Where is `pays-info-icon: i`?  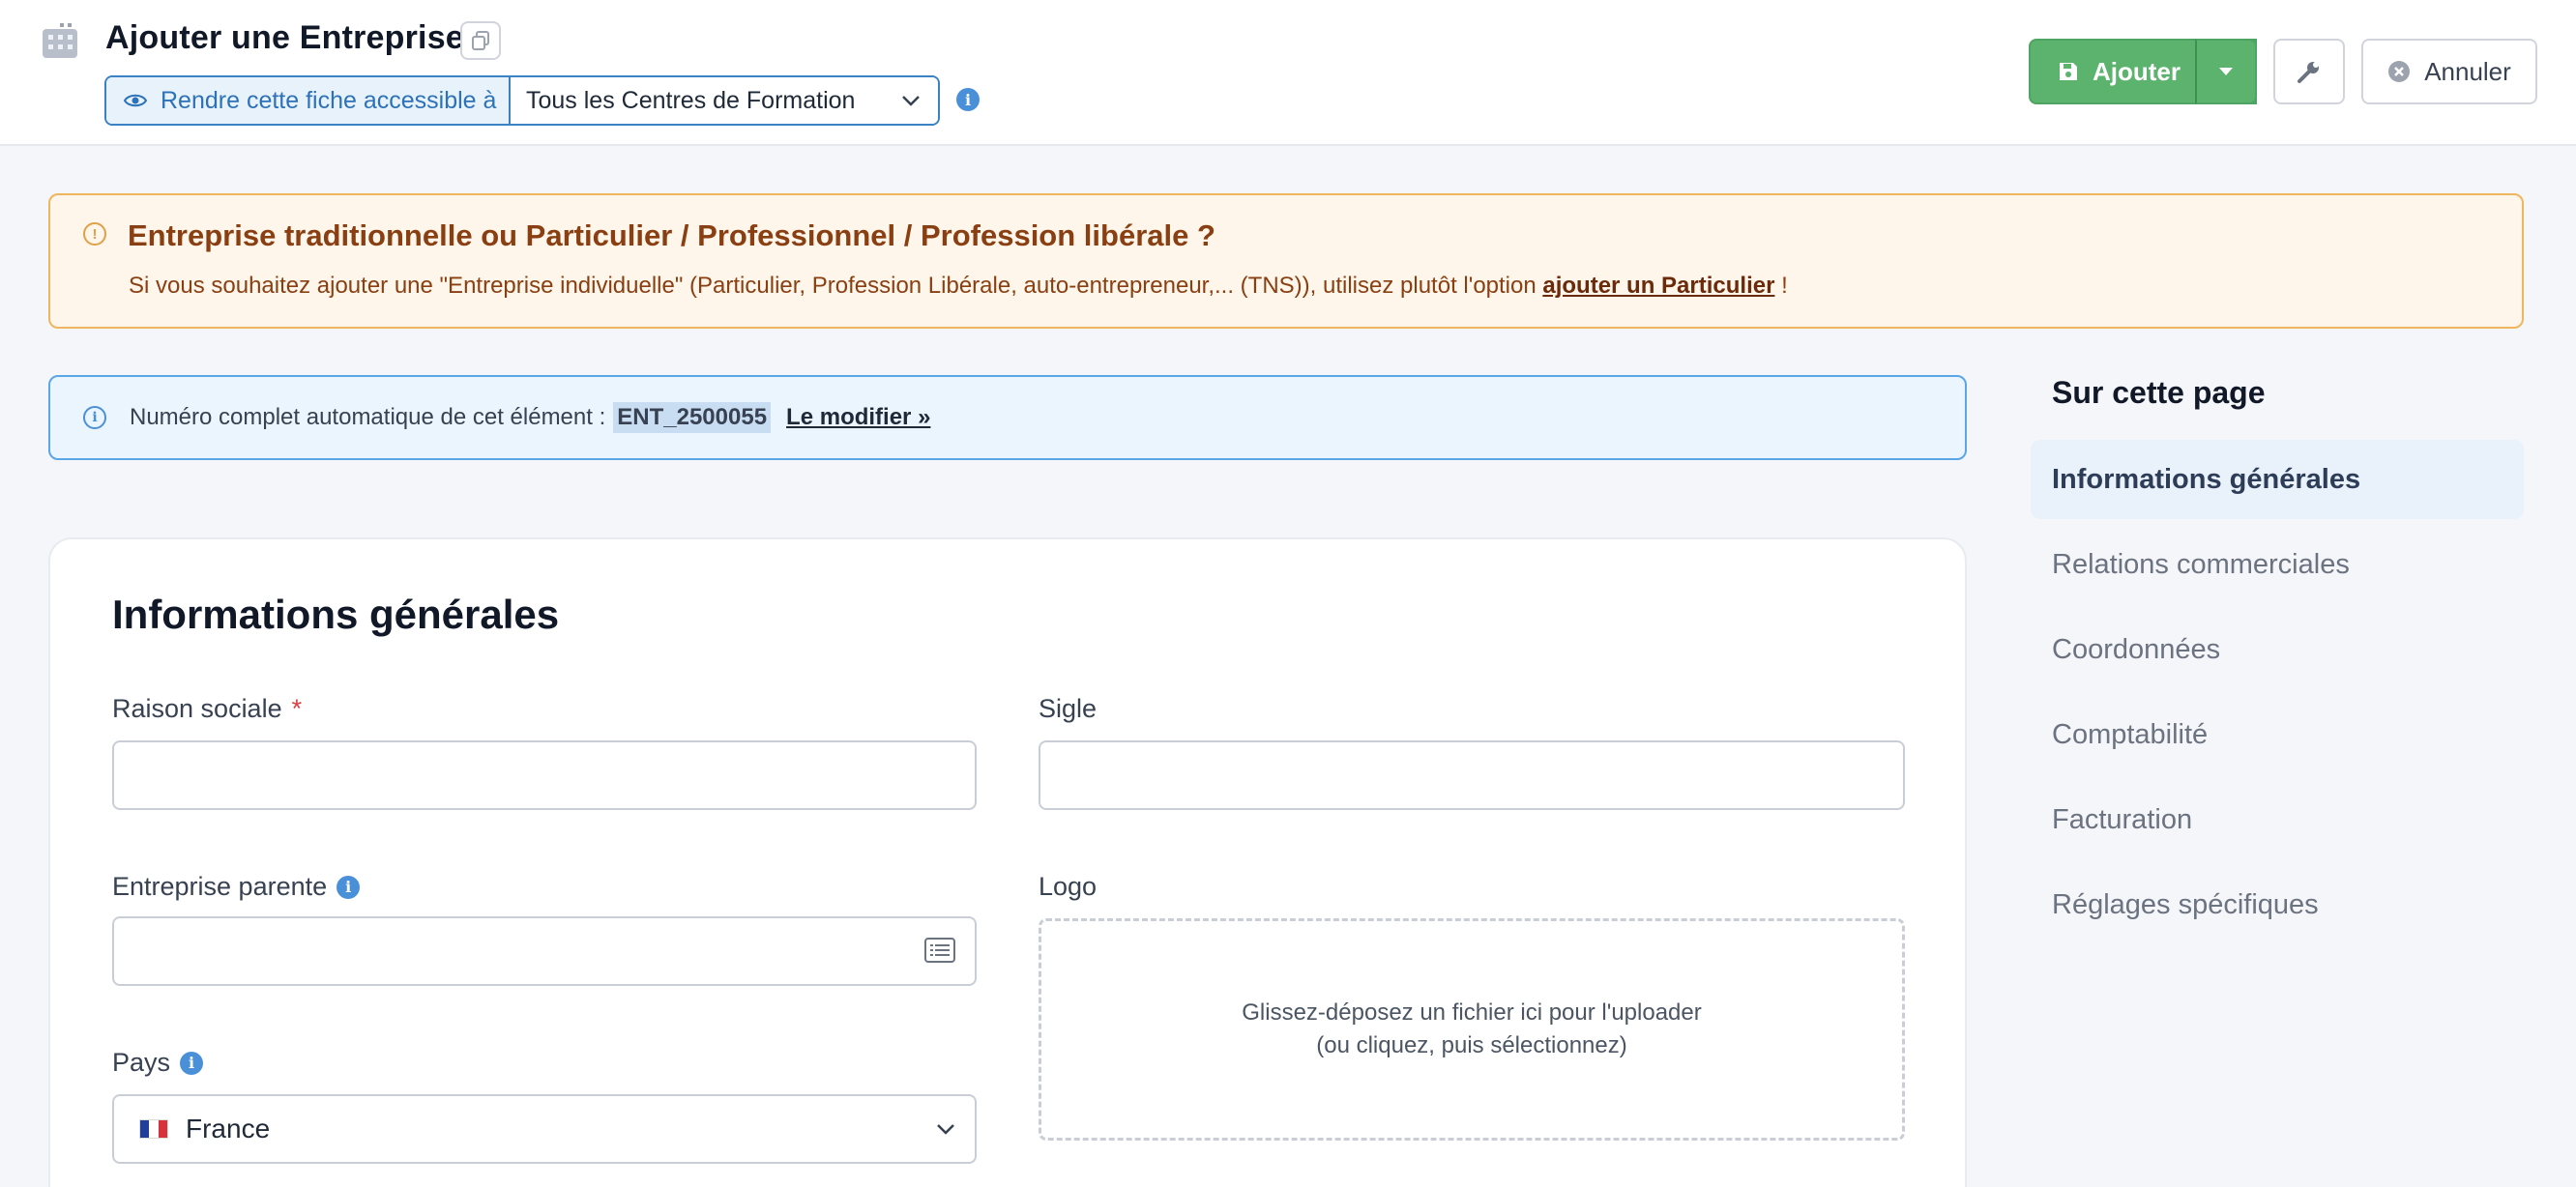 pays-info-icon: i is located at coordinates (192, 1063).